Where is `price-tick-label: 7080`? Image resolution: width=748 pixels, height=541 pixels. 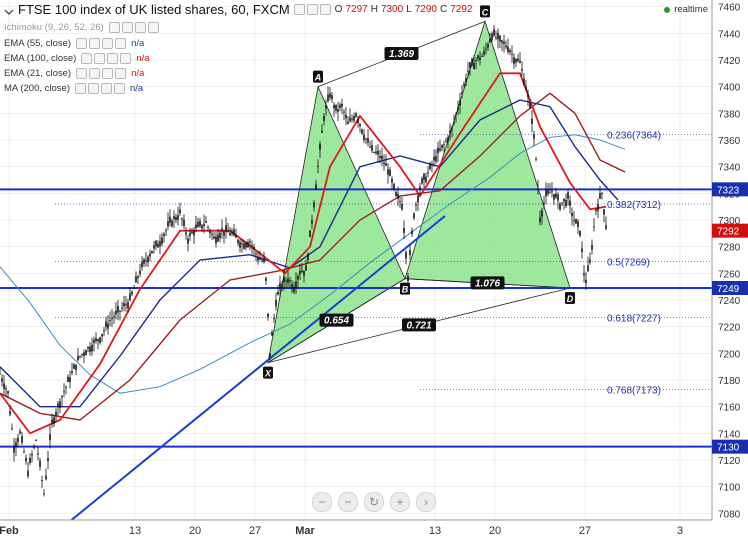 price-tick-label: 7080 is located at coordinates (729, 514).